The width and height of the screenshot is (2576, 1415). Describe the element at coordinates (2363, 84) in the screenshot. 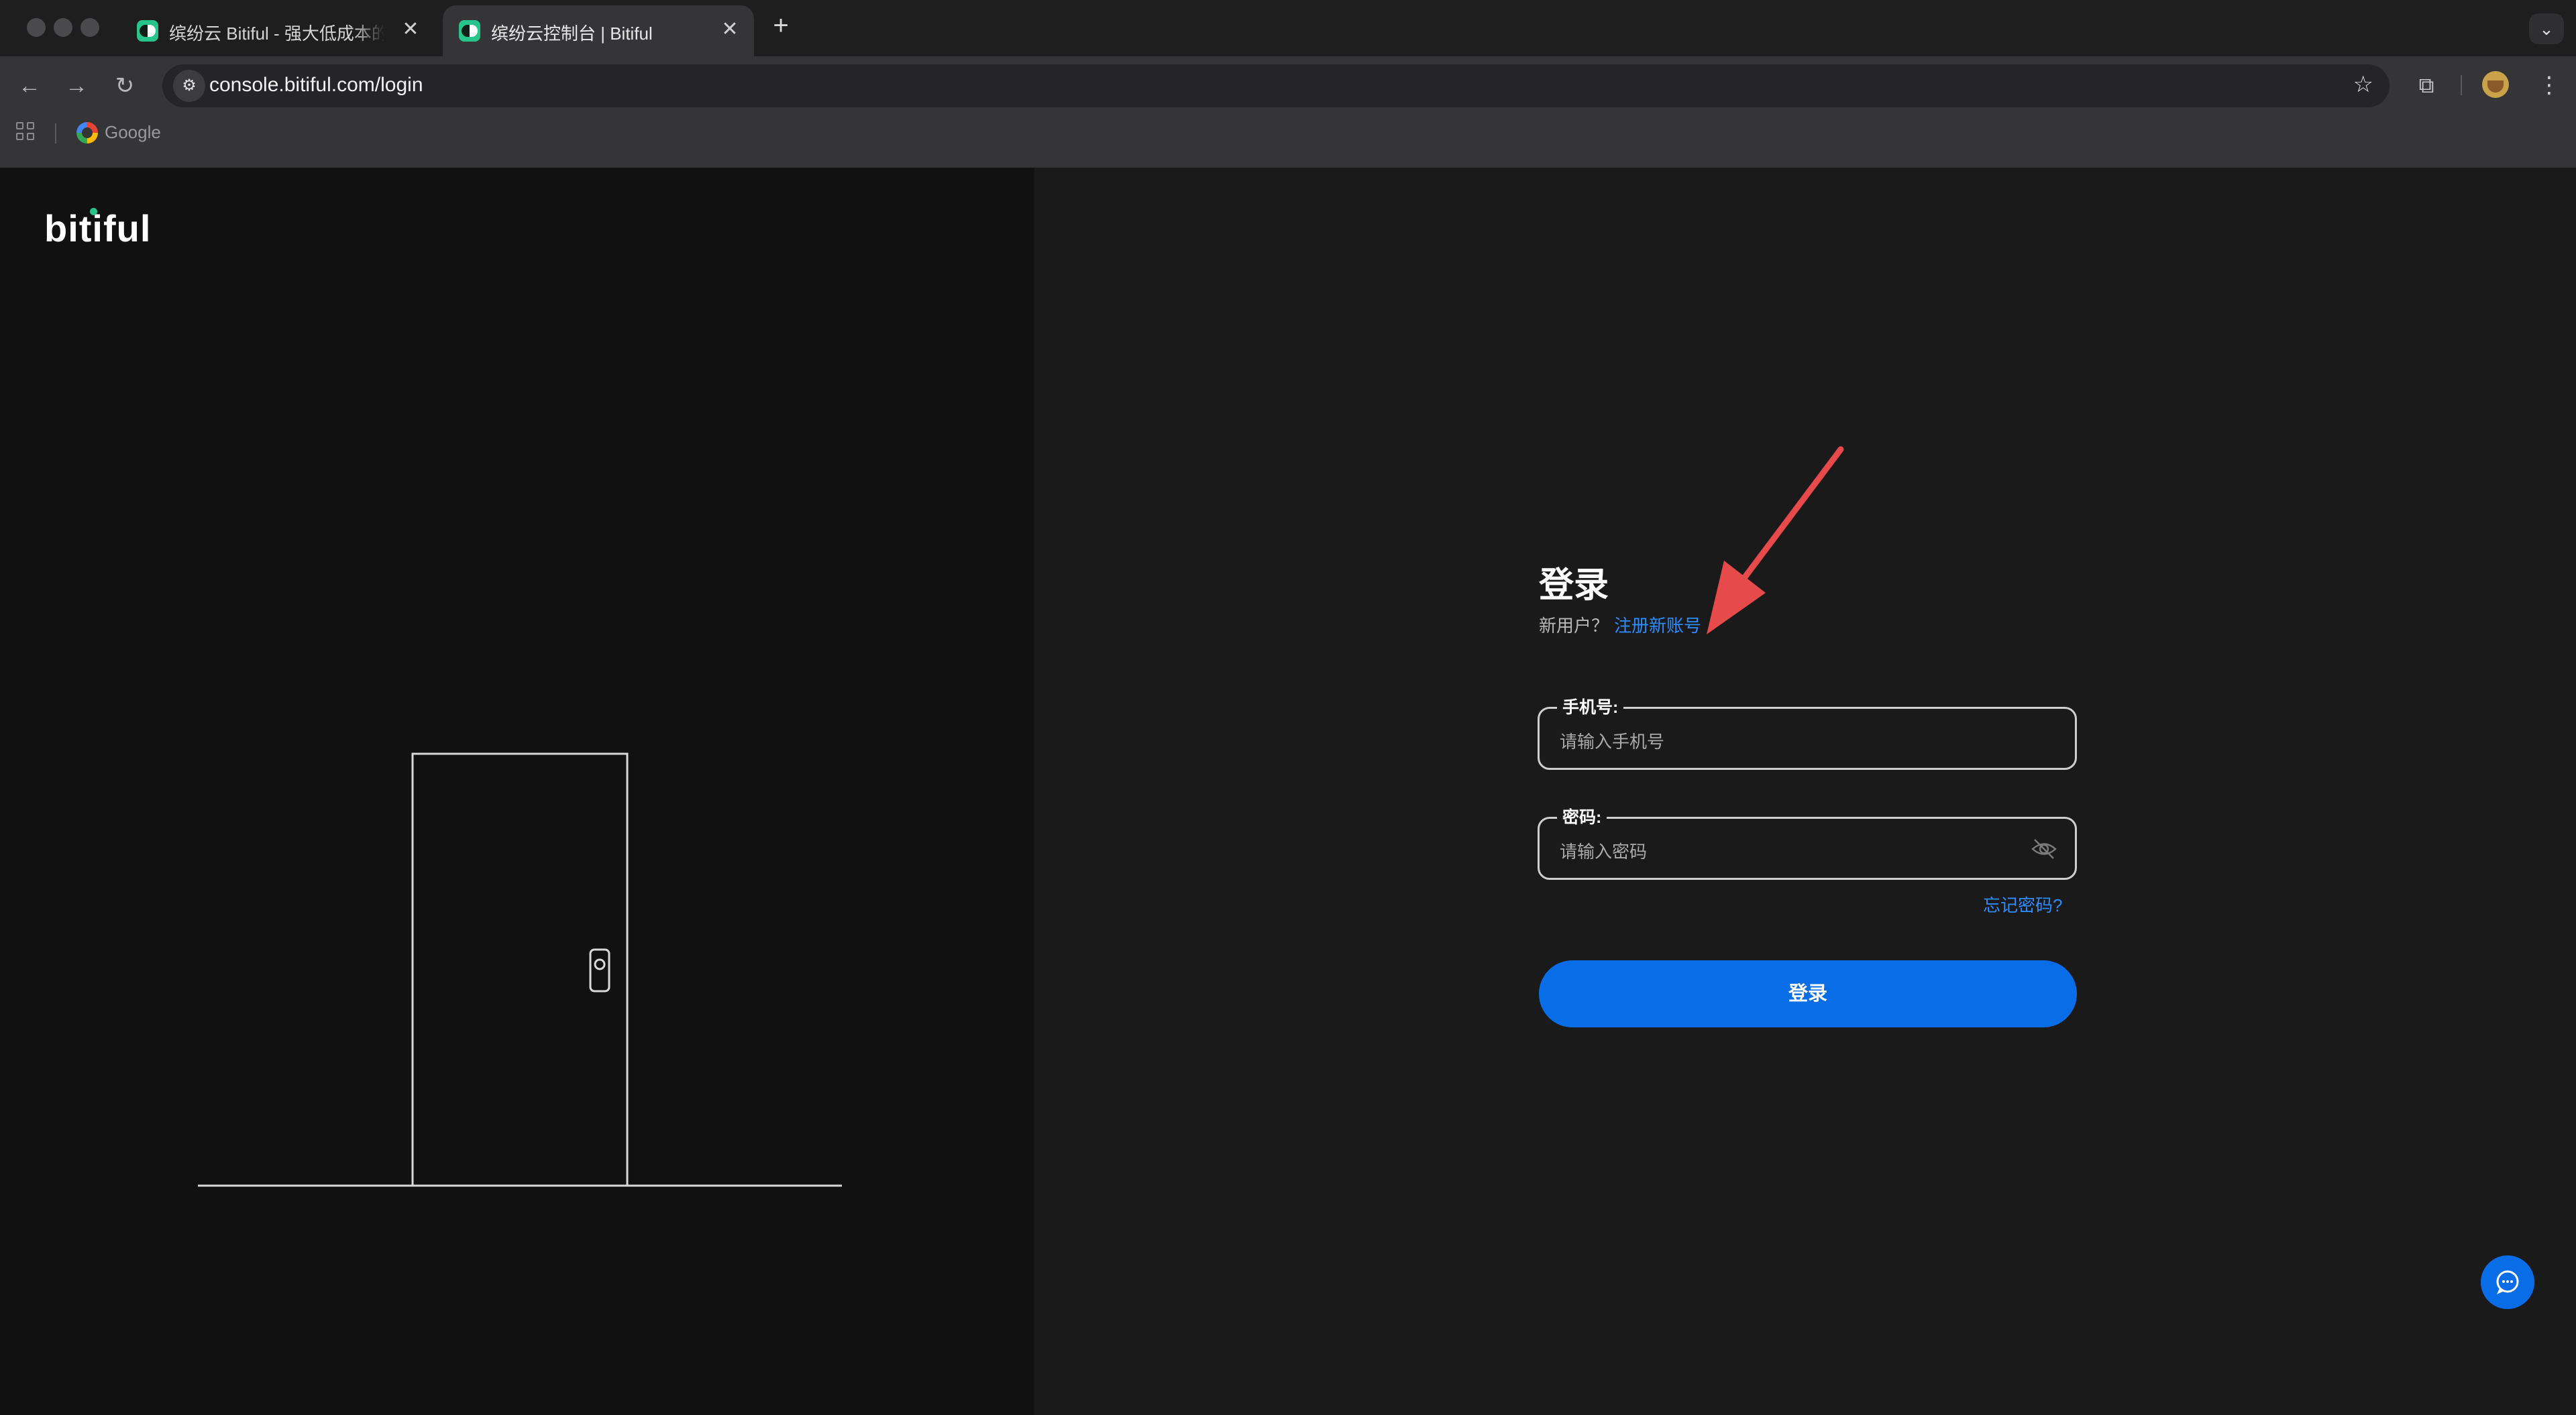

I see `bookmark-star-icon: ☆` at that location.